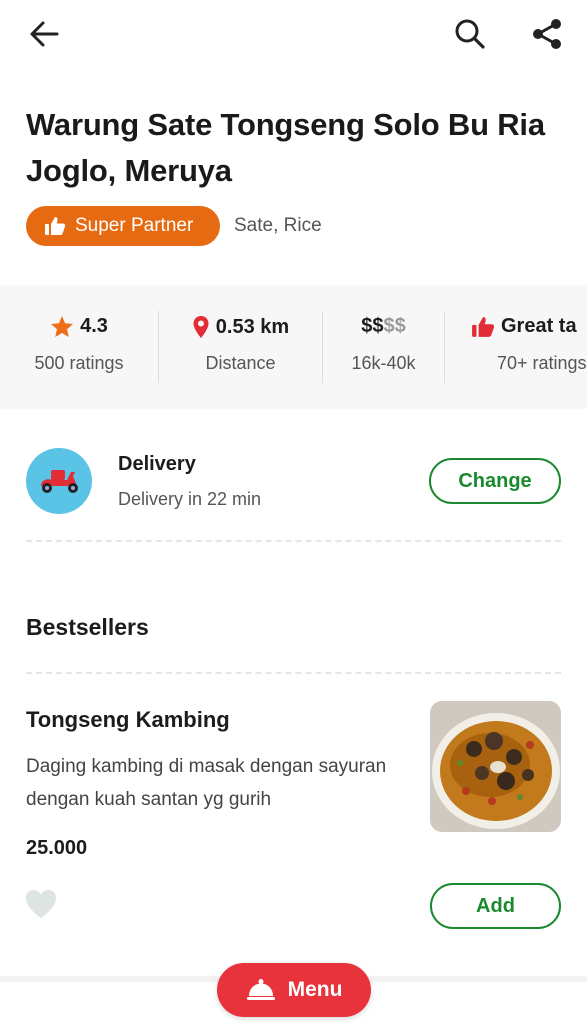 This screenshot has width=587, height=1024. Describe the element at coordinates (94, 326) in the screenshot. I see `rating-value: 4.3` at that location.